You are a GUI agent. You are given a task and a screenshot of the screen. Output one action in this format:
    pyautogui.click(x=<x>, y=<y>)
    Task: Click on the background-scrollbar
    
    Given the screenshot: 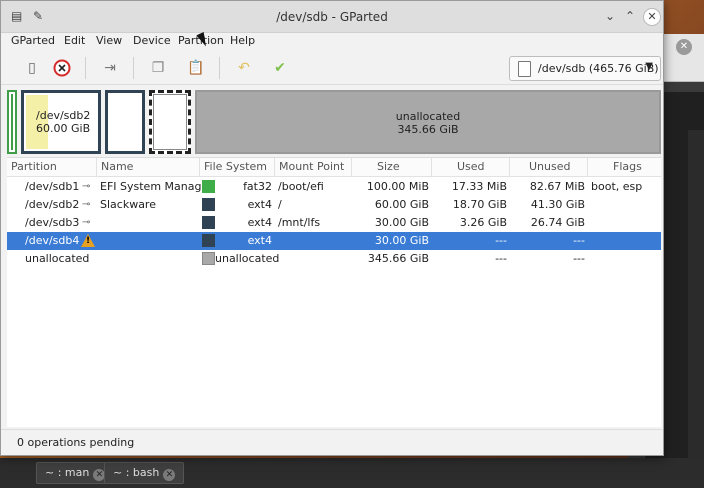 What is the action you would take?
    pyautogui.click(x=696, y=309)
    